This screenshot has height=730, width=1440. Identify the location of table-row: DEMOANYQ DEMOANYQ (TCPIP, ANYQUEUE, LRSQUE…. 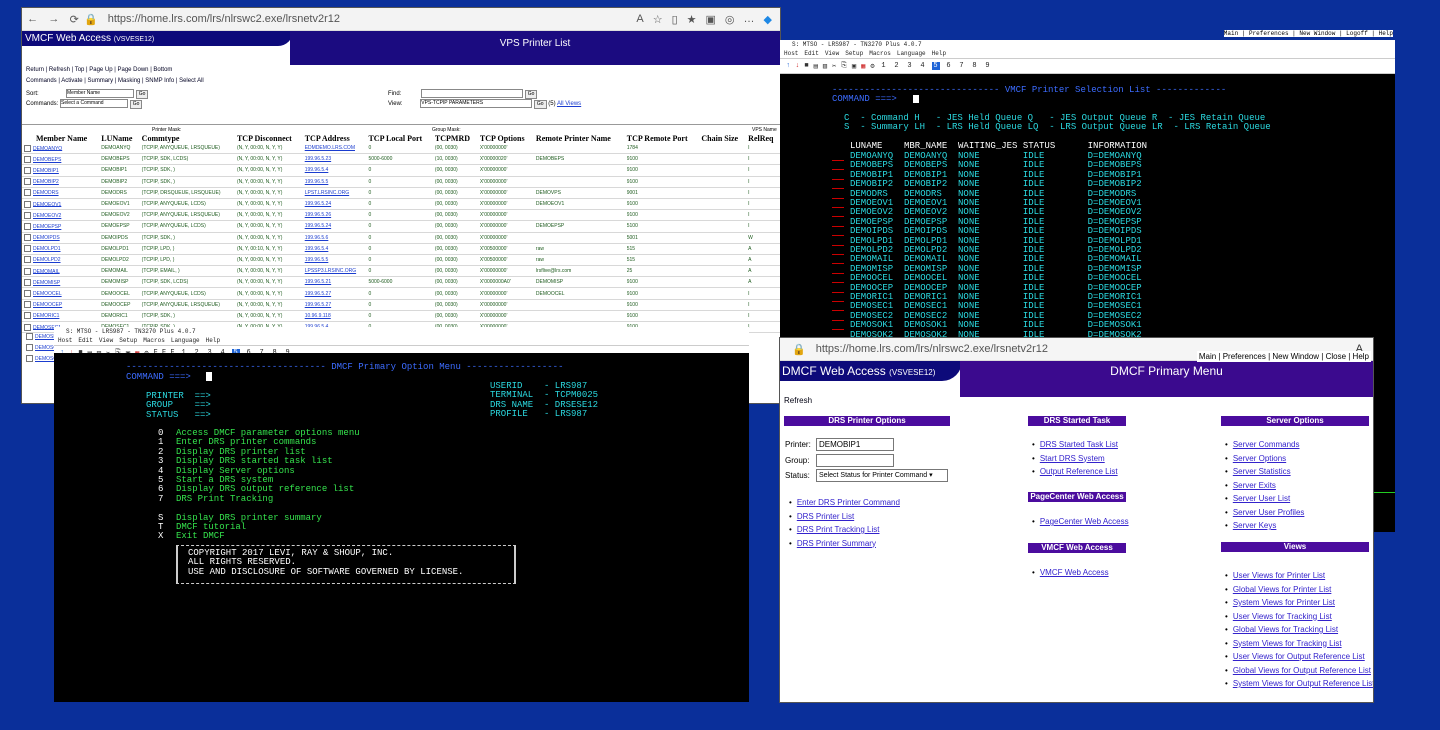
(401, 149).